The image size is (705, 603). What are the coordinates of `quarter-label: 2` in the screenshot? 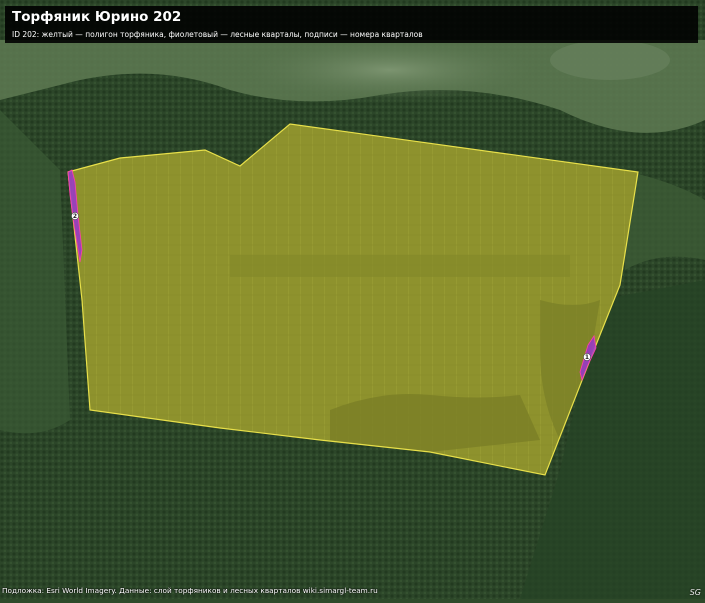 It's located at (75, 216).